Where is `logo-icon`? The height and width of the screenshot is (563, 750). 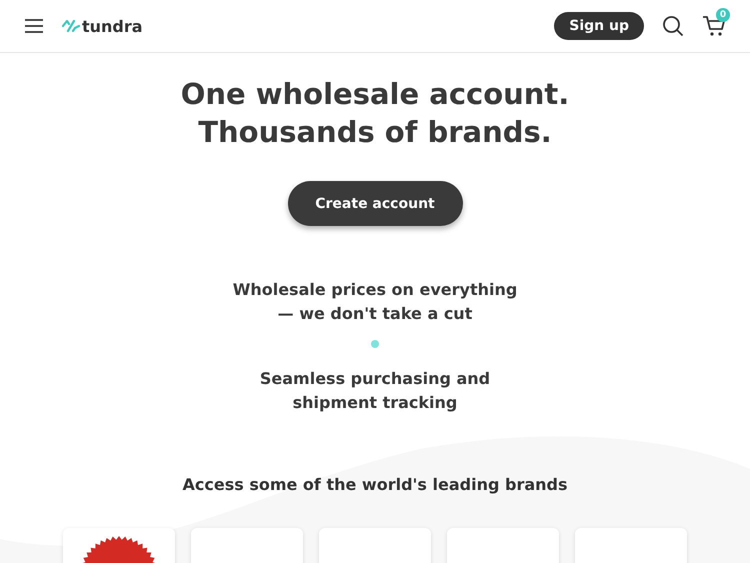 logo-icon is located at coordinates (71, 26).